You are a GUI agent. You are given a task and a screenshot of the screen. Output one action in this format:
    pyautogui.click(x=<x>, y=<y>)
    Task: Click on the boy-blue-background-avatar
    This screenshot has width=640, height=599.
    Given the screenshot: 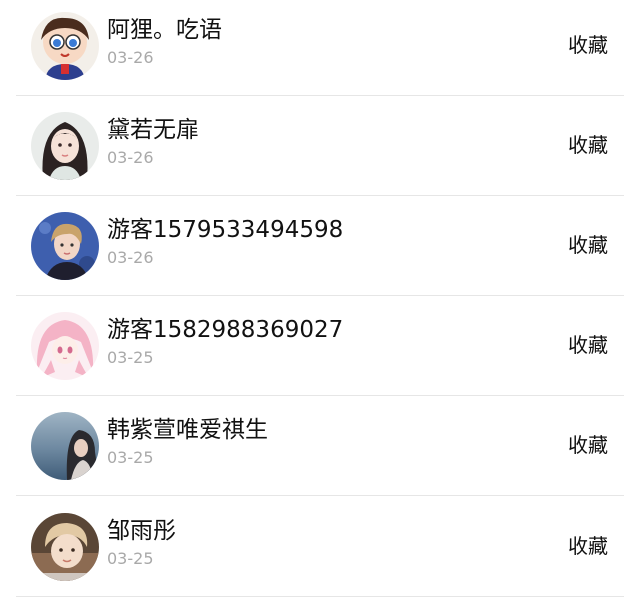 What is the action you would take?
    pyautogui.click(x=65, y=246)
    